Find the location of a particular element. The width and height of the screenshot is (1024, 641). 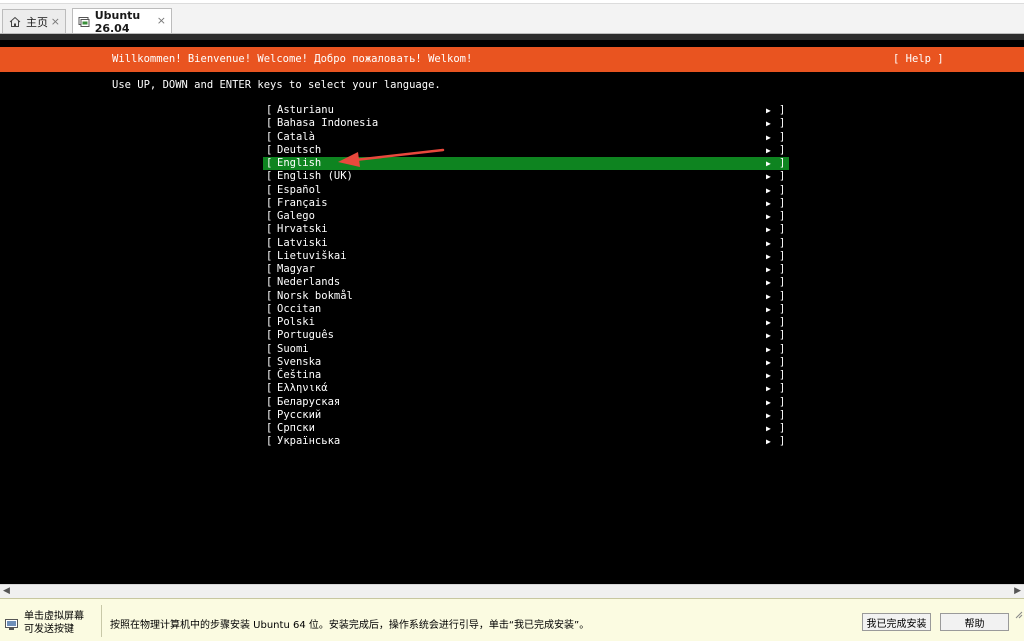

annotation-arrow-icon is located at coordinates (391, 157).